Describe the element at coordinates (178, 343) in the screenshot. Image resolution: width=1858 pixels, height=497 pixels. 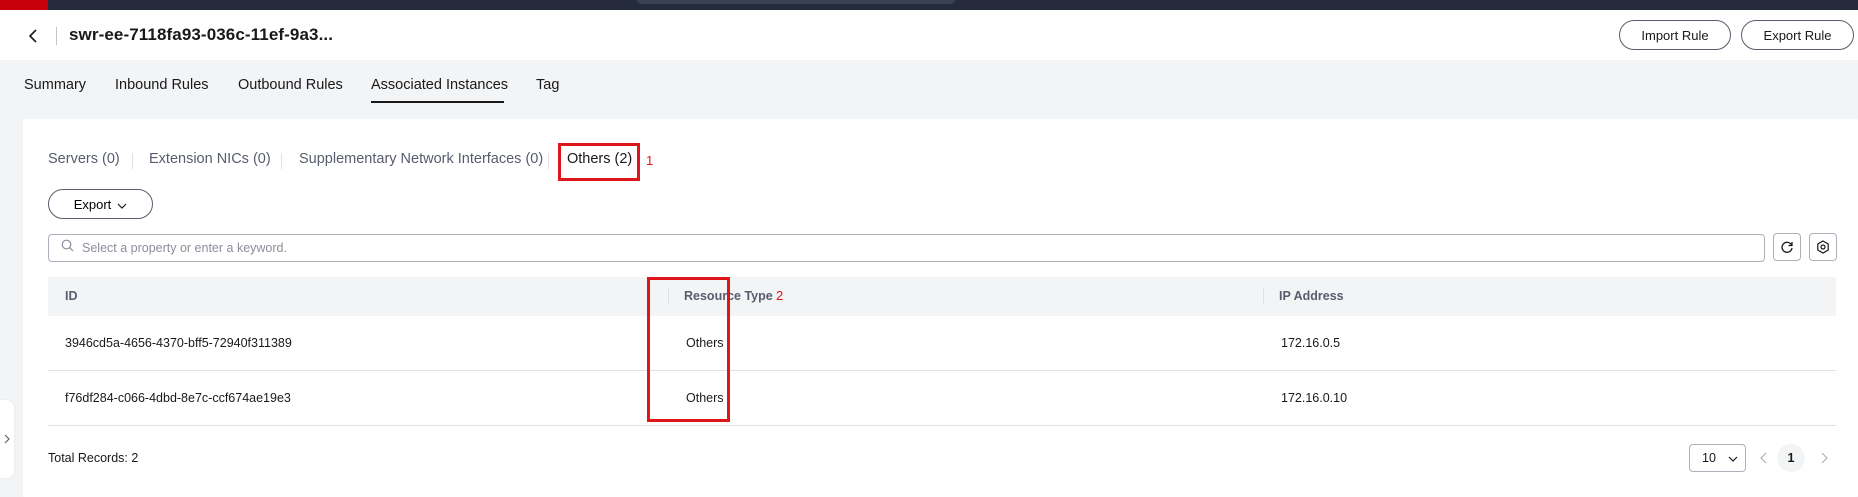
I see `cell-id: 3946cd5a-4656-4370-bff5-72940f311389` at that location.